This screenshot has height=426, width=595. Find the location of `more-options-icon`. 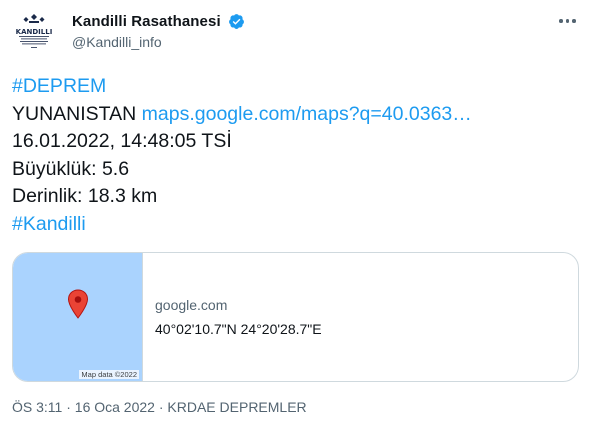

more-options-icon is located at coordinates (570, 21).